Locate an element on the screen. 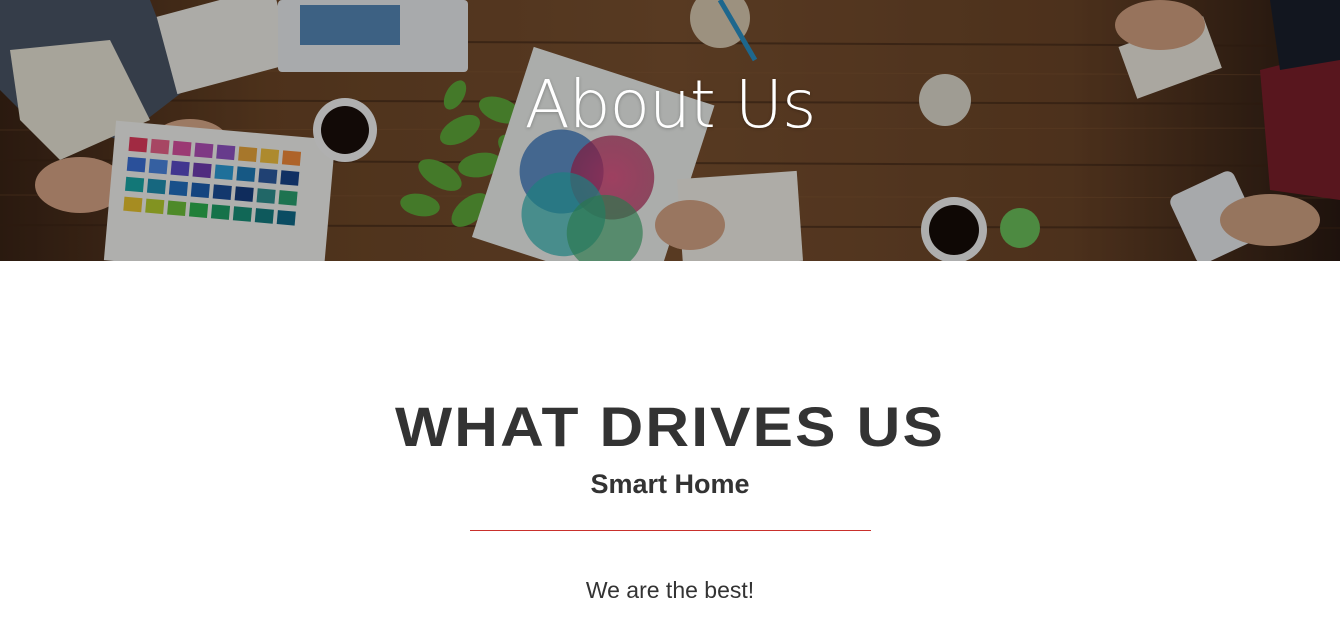  section-subheading: Smart Home is located at coordinates (670, 484).